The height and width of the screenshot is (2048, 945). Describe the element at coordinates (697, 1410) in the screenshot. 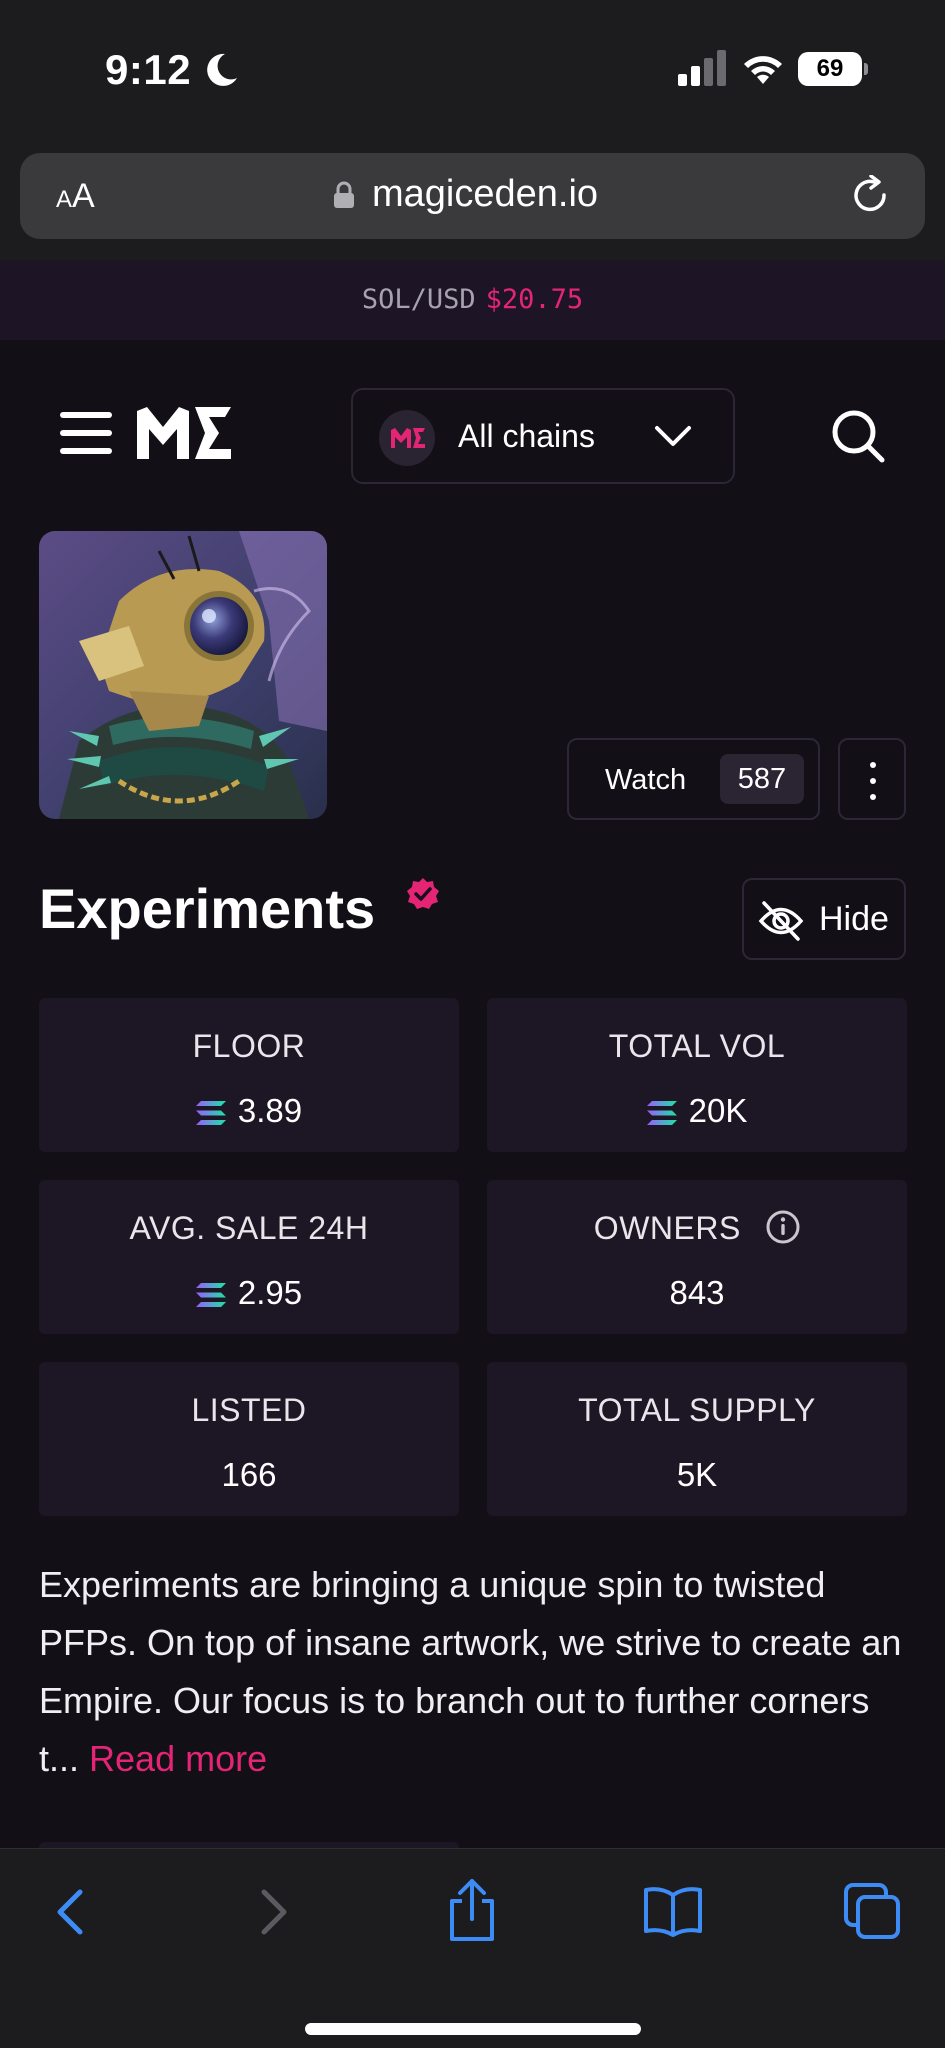

I see `stat-label: TOTAL SUPPLY` at that location.